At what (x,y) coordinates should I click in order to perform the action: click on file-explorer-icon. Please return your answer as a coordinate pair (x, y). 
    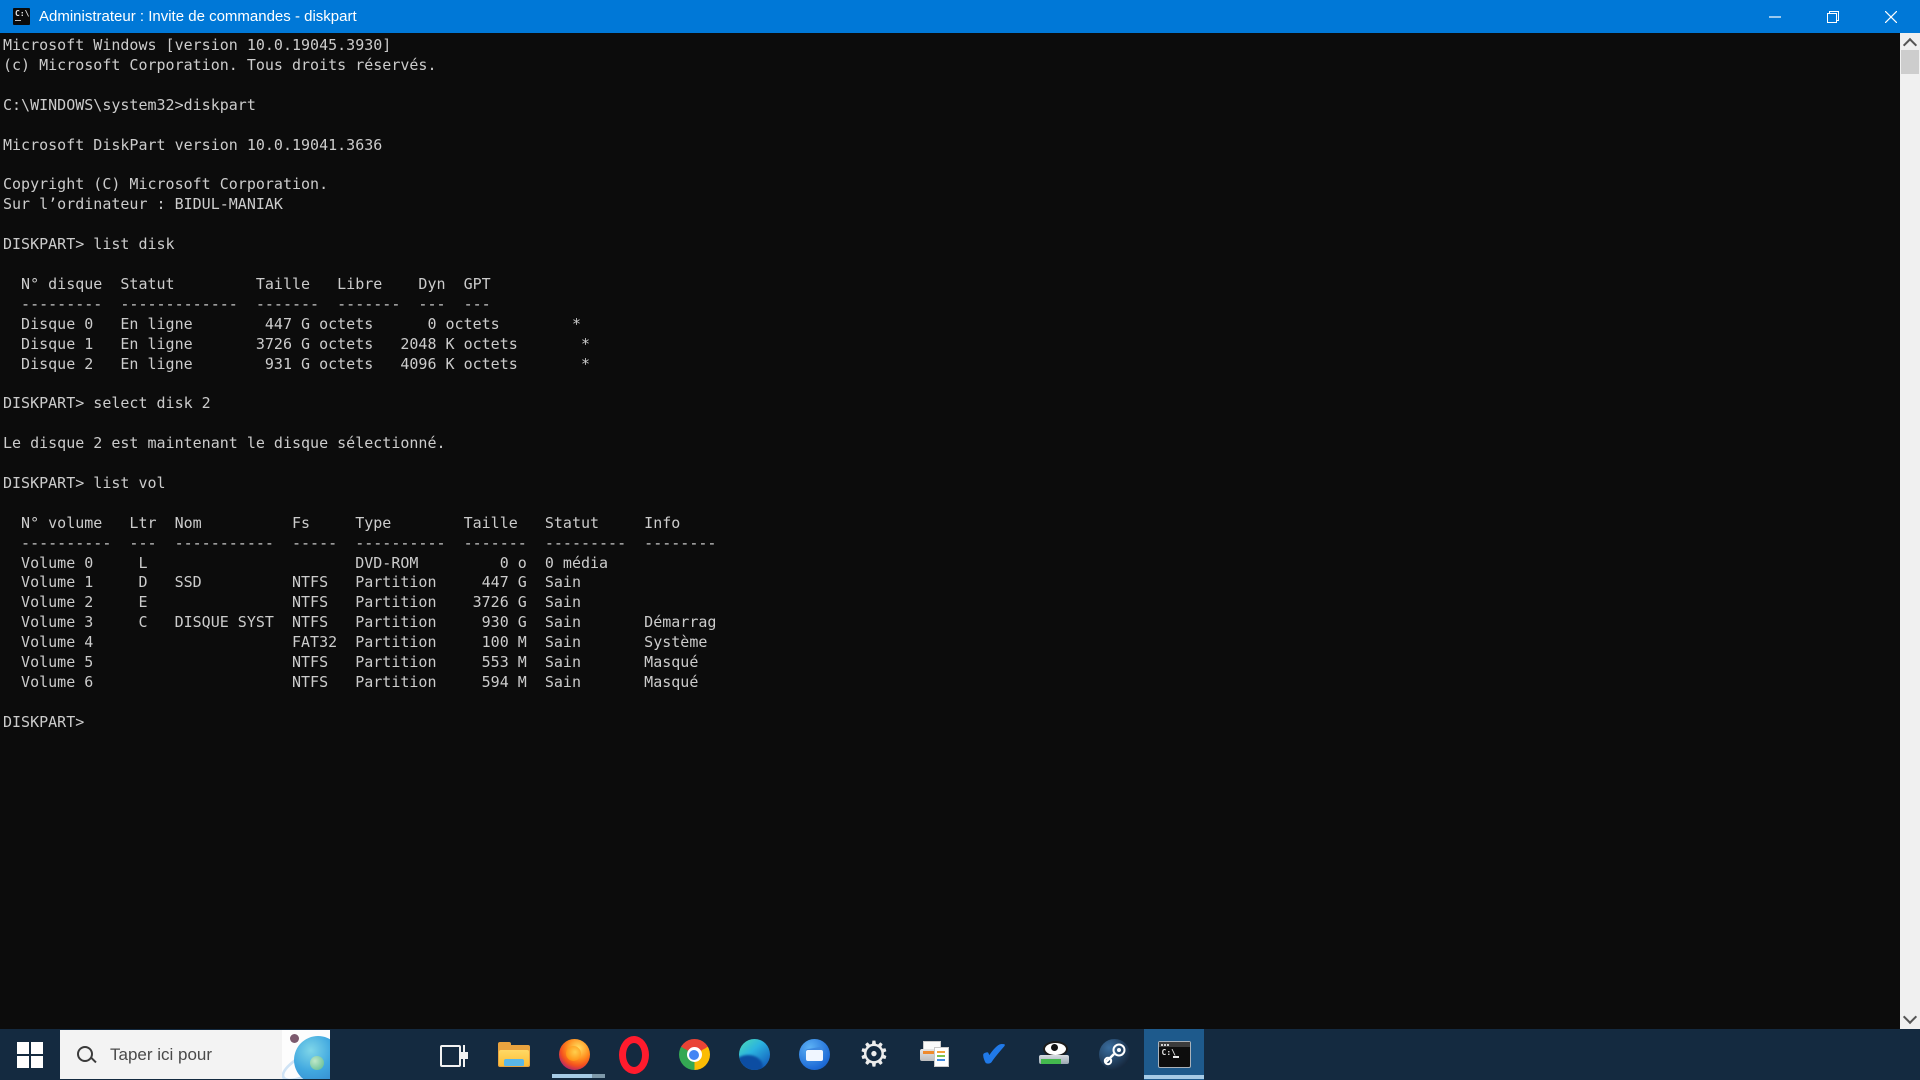
    Looking at the image, I should click on (514, 1054).